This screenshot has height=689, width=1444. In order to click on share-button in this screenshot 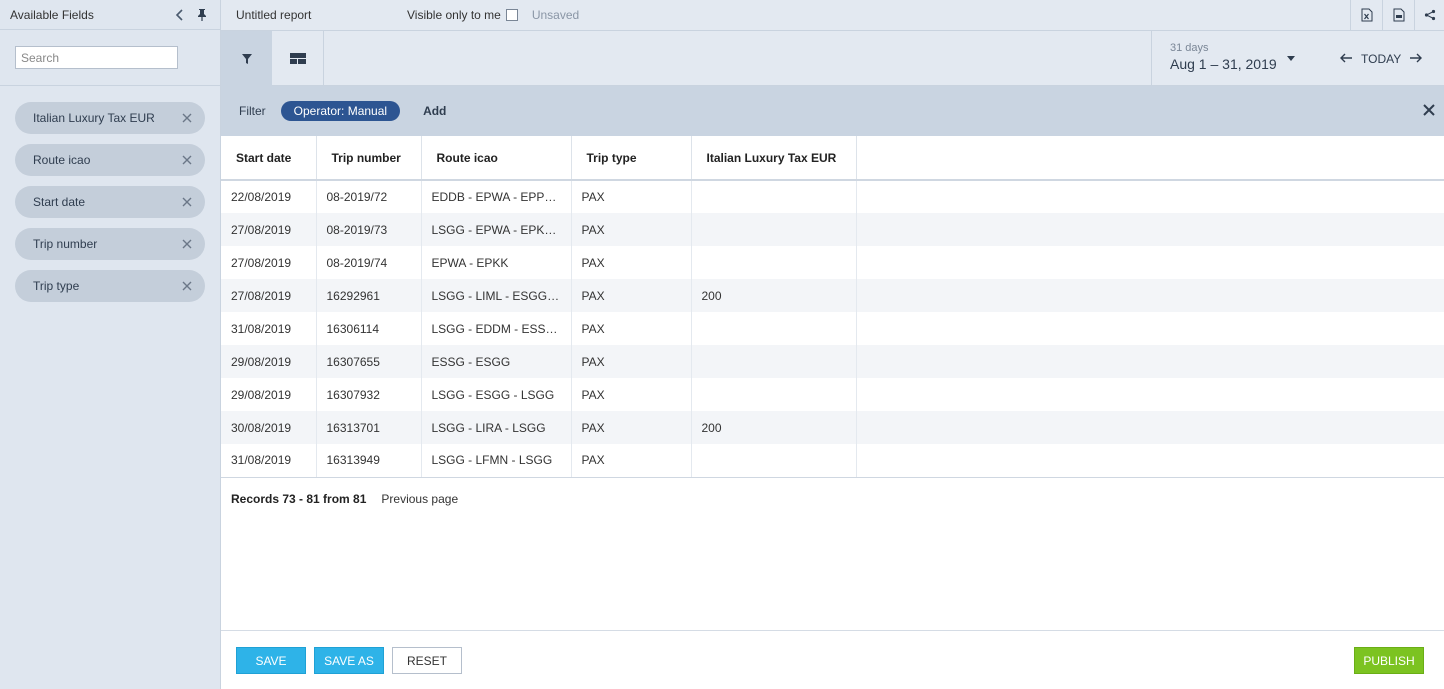, I will do `click(1429, 15)`.